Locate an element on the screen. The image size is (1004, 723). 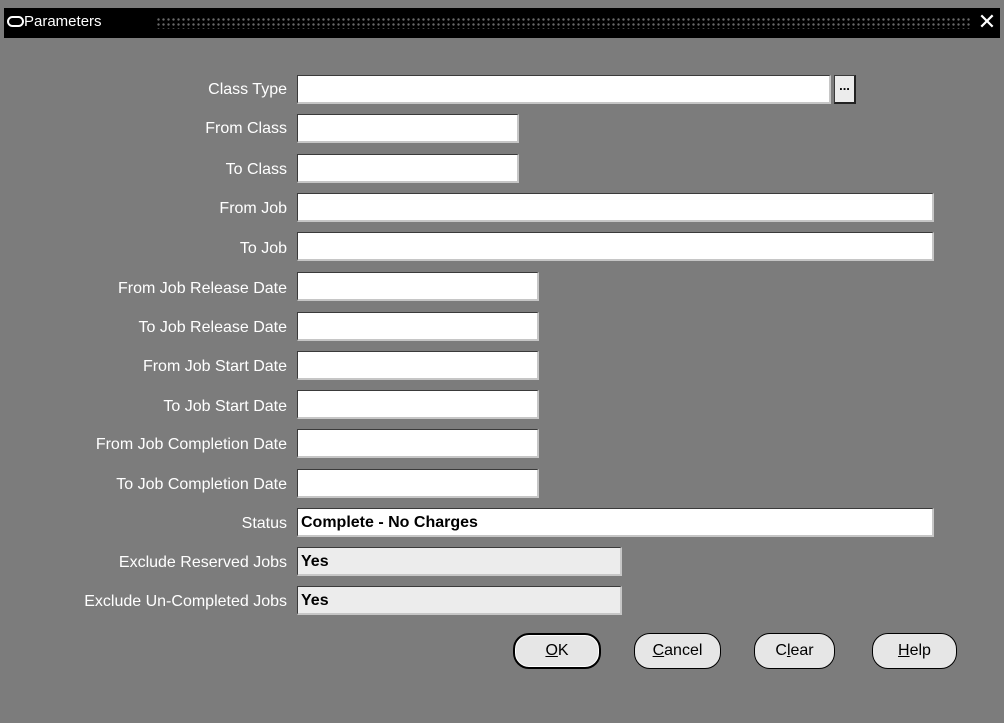
clear-label-rest: ear is located at coordinates (802, 650).